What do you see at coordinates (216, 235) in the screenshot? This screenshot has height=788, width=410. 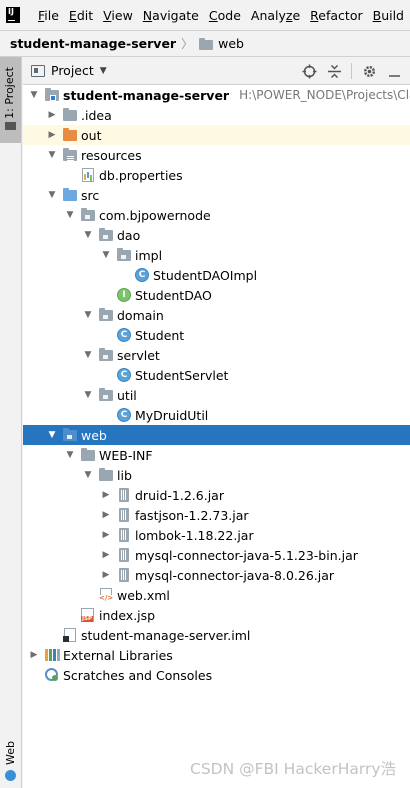 I see `tree-item: ▼ dao` at bounding box center [216, 235].